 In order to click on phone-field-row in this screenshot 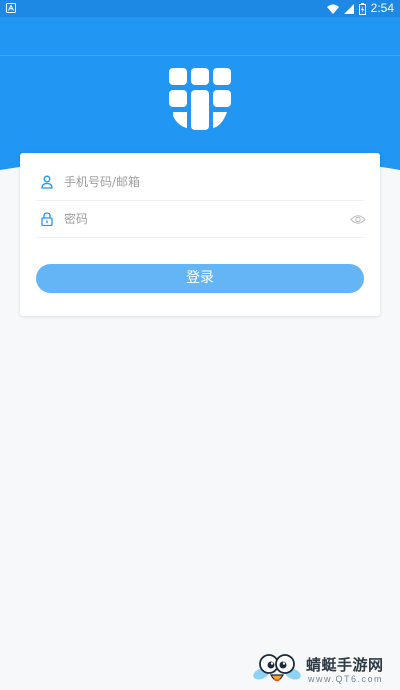, I will do `click(200, 182)`.